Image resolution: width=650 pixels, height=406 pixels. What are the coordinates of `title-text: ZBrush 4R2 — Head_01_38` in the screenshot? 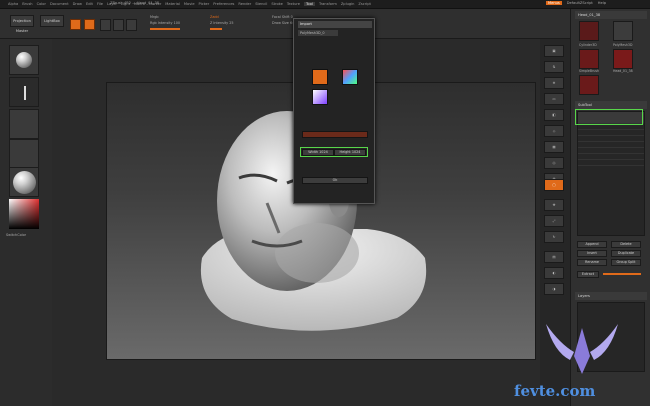 It's located at (135, 3).